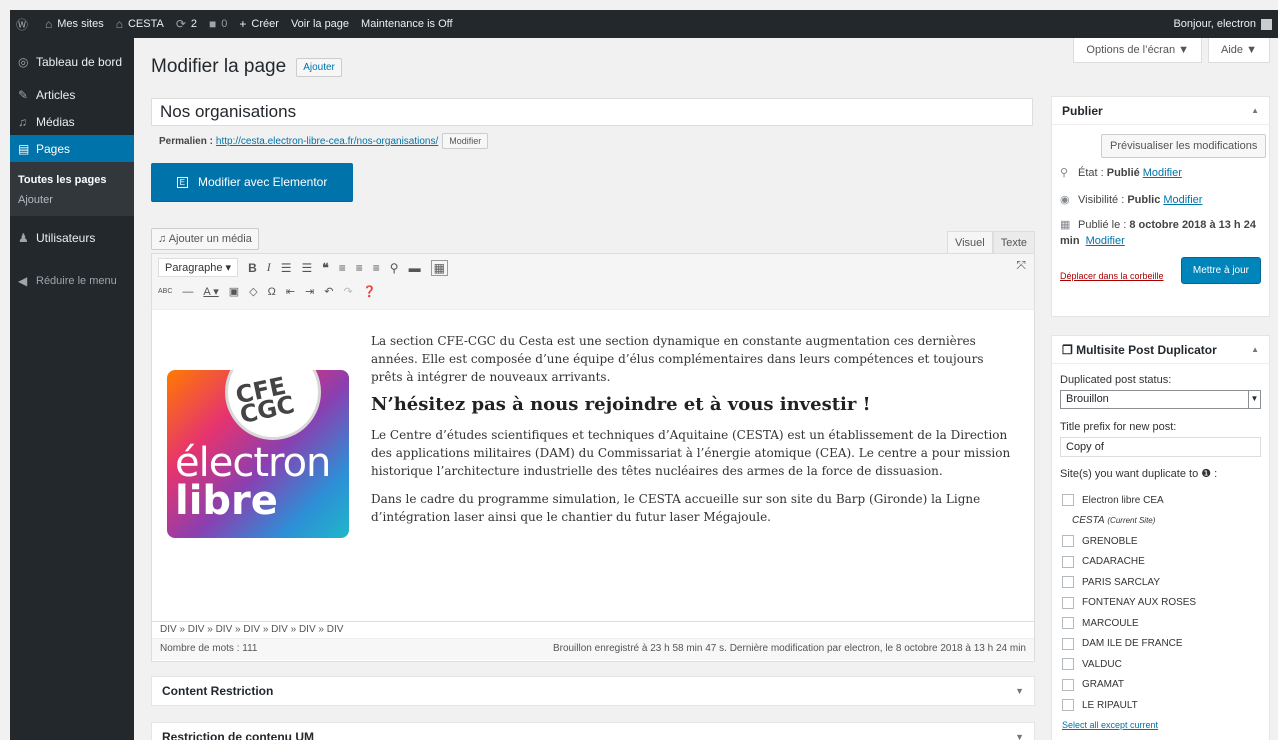  I want to click on toolbar-toggle-icon: ▦, so click(439, 267).